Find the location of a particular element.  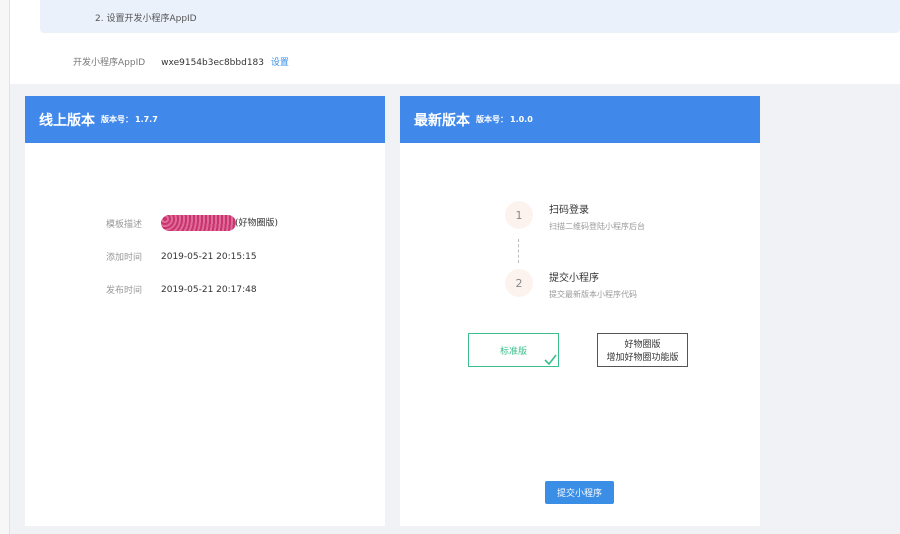

step-submit: 2 提交小程序 提交最新版本小程序代码 is located at coordinates (571, 284).